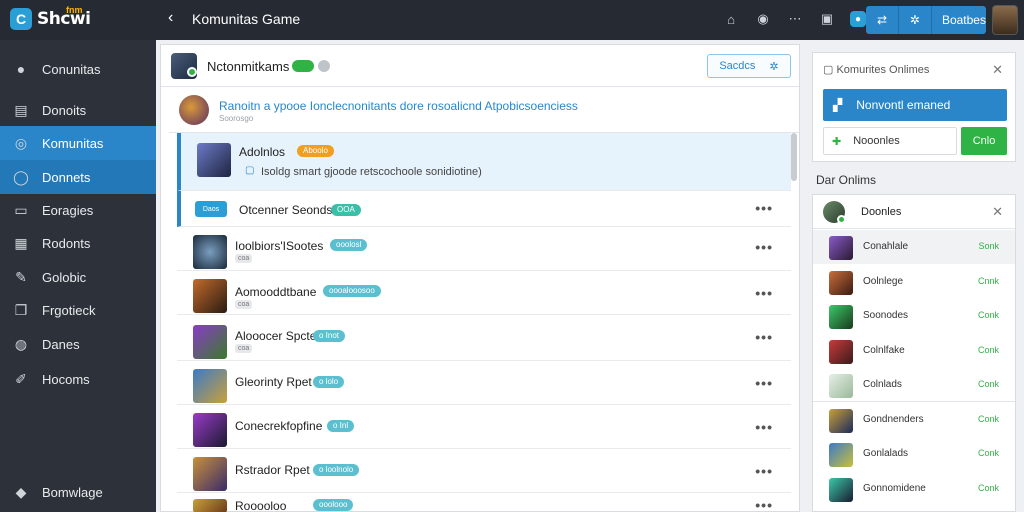 This screenshot has height=512, width=1024. What do you see at coordinates (276, 292) in the screenshot?
I see `item-name: Aomooddtbane` at bounding box center [276, 292].